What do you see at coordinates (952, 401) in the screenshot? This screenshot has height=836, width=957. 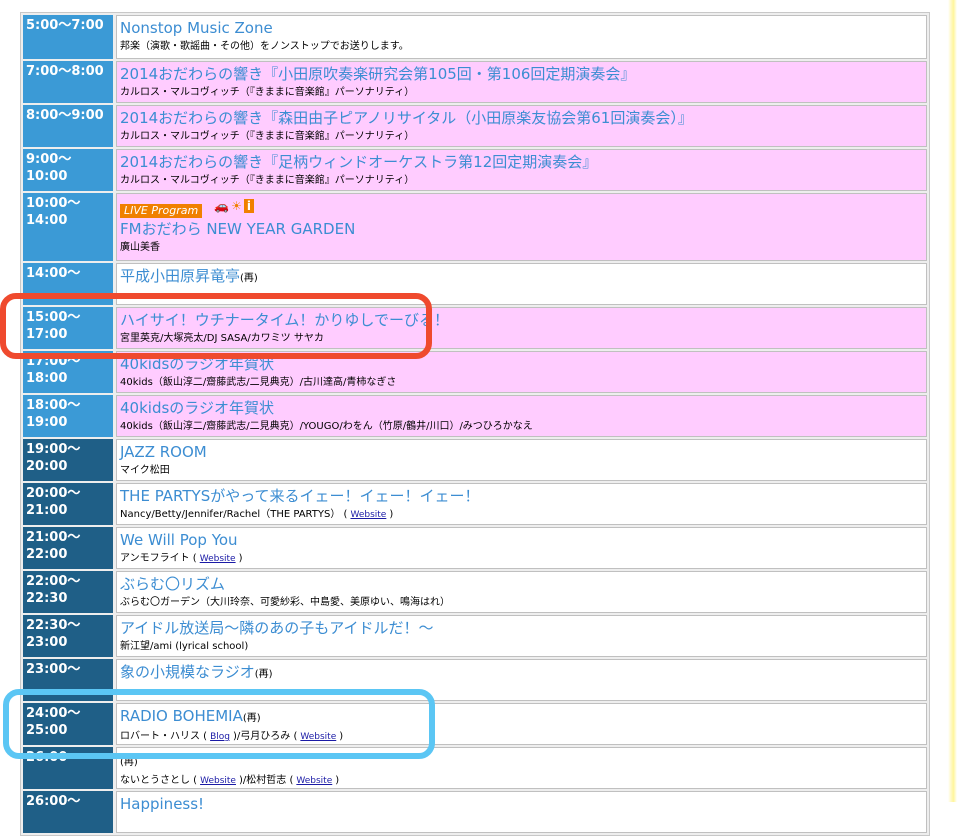 I see `sidebar-edge` at bounding box center [952, 401].